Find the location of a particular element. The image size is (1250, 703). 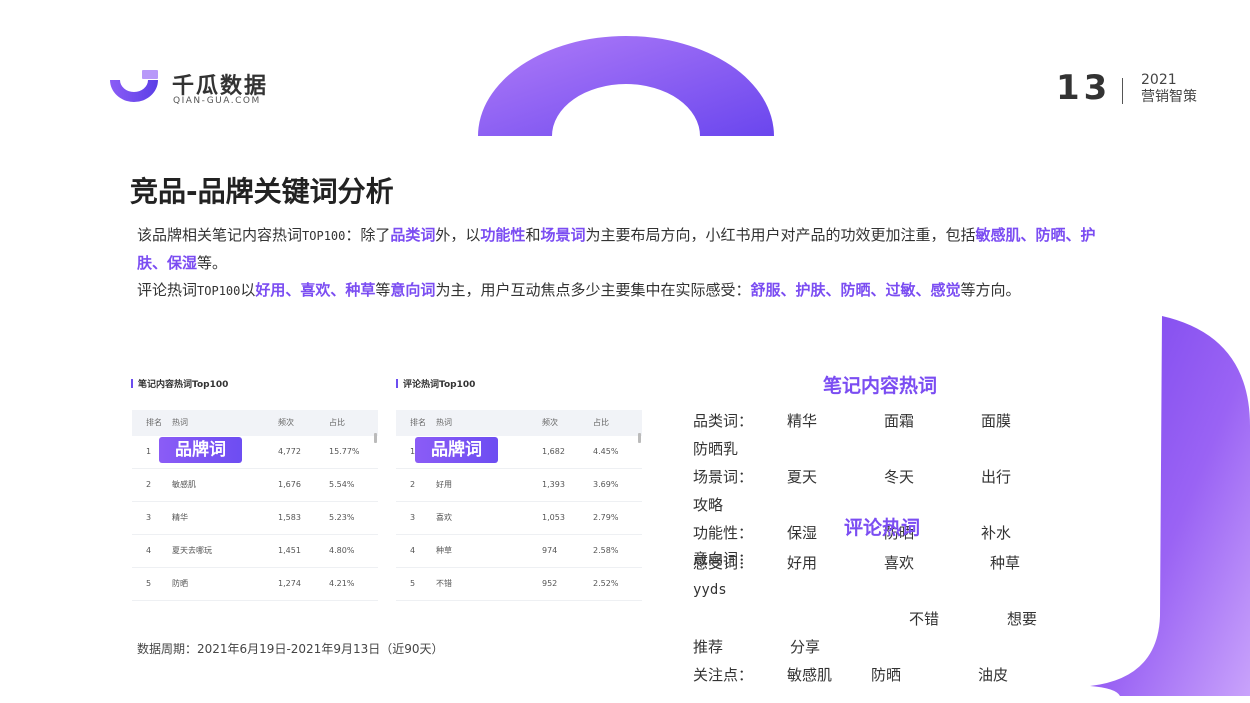

intent-word: 分享 is located at coordinates (805, 647).